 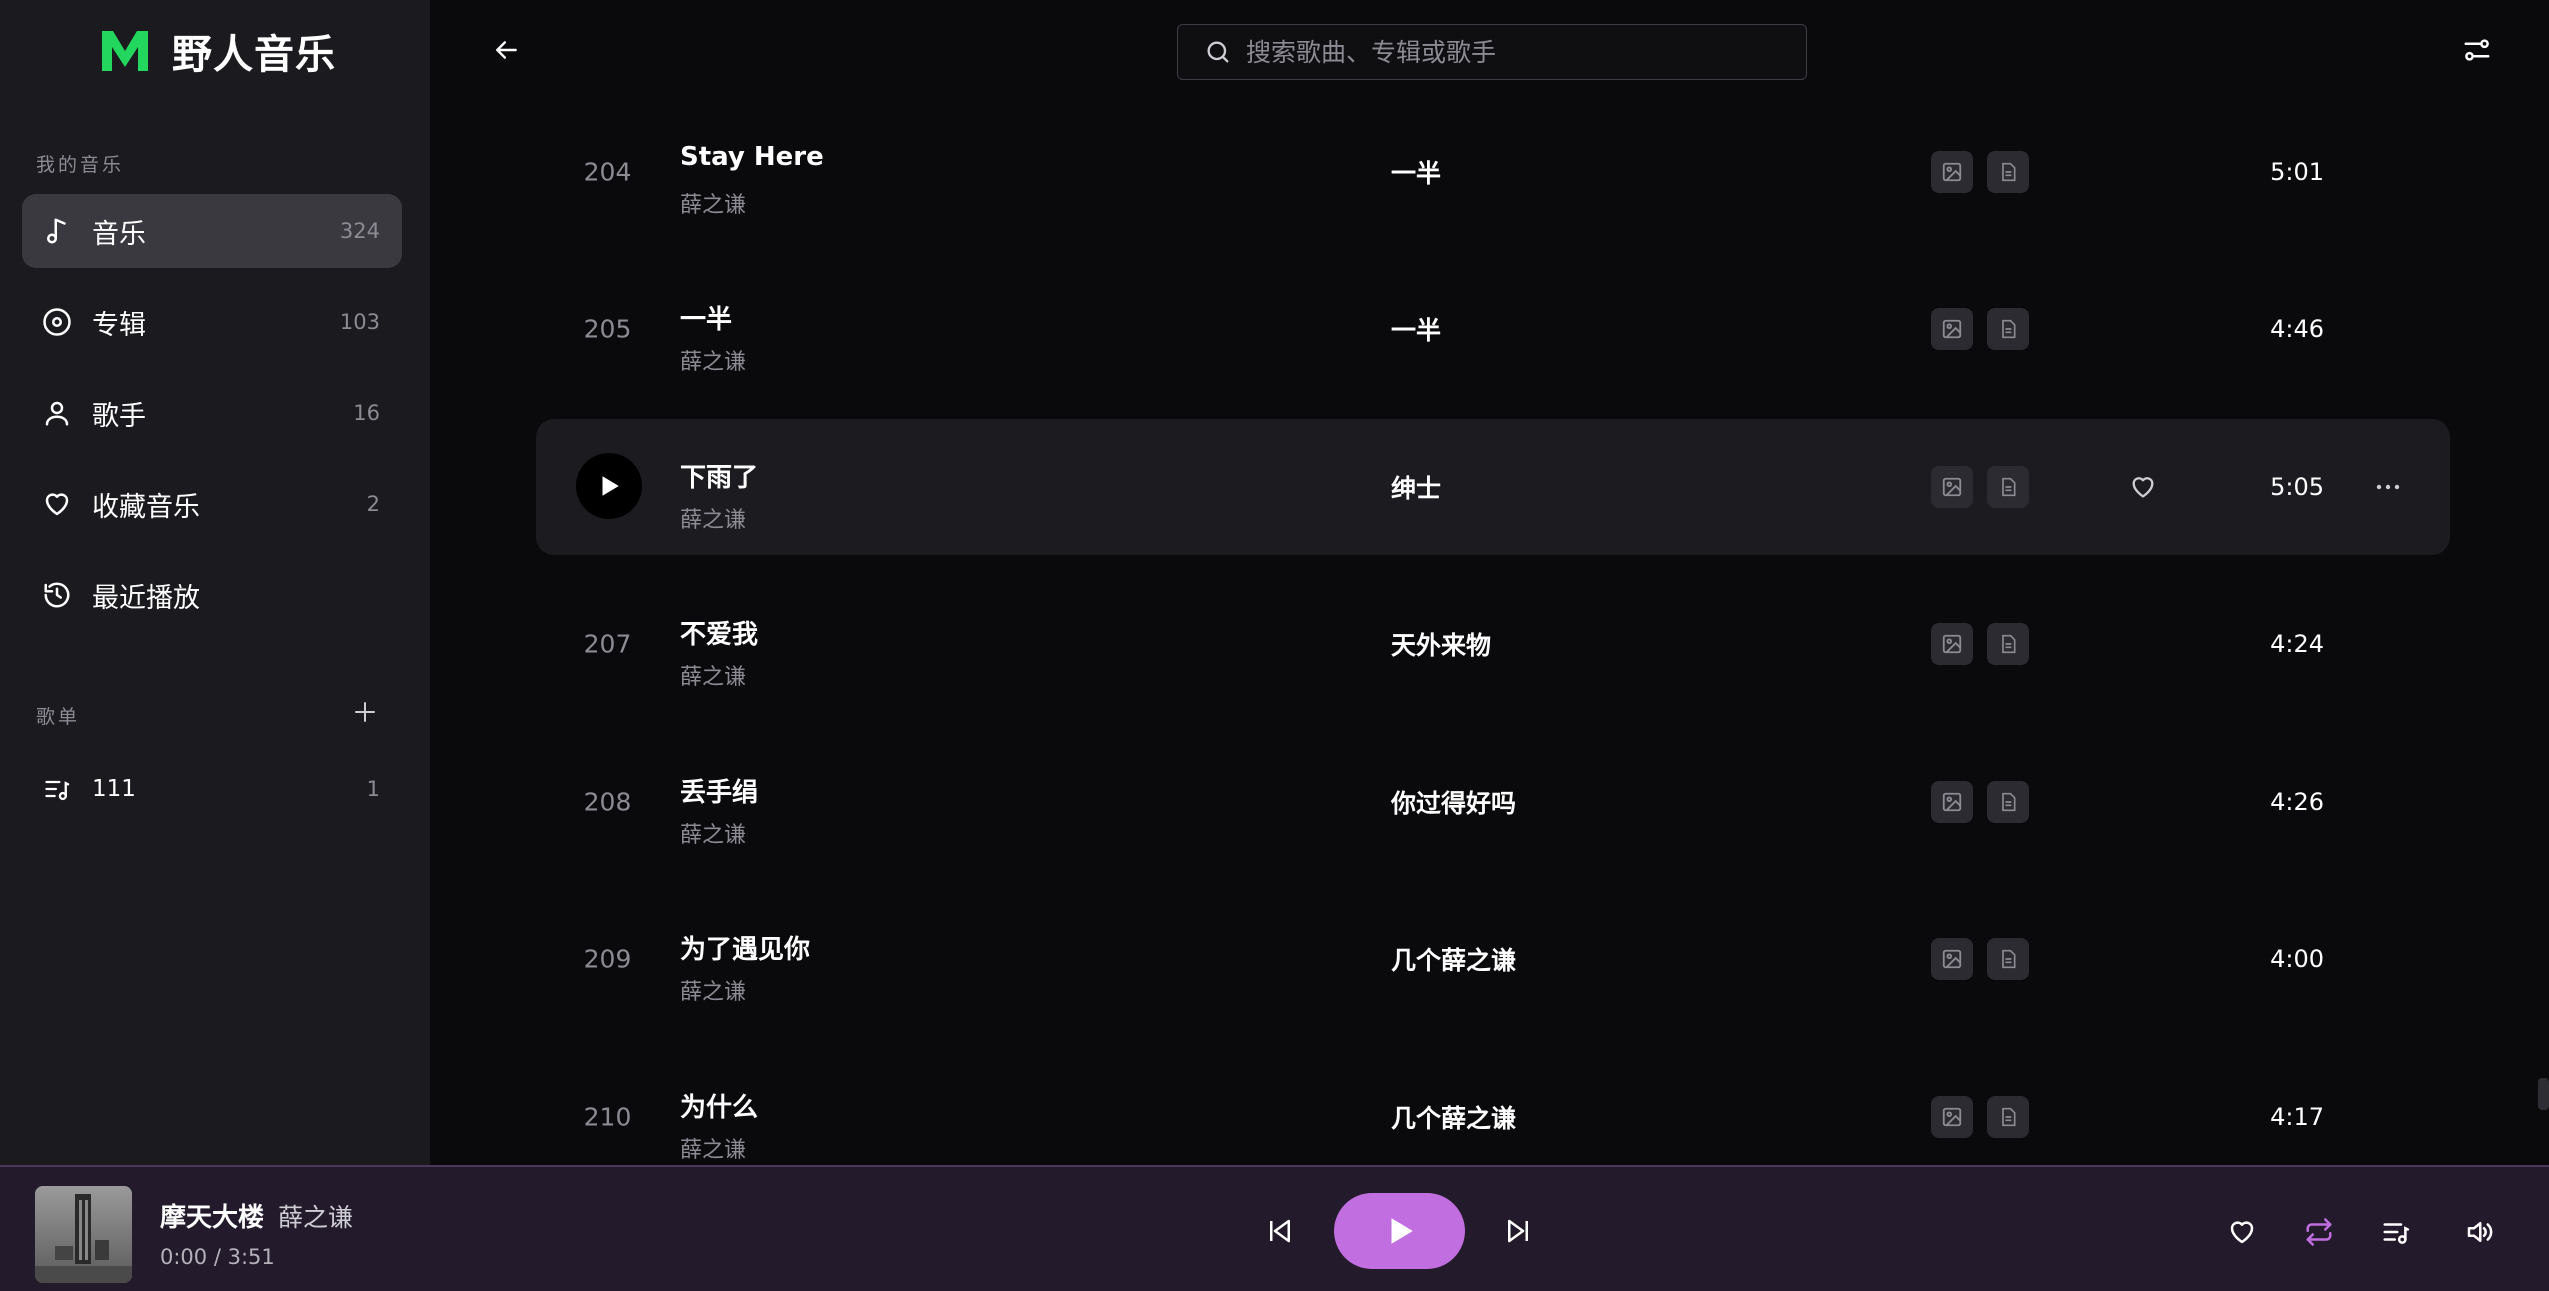 What do you see at coordinates (1526, 52) in the screenshot?
I see `search-input` at bounding box center [1526, 52].